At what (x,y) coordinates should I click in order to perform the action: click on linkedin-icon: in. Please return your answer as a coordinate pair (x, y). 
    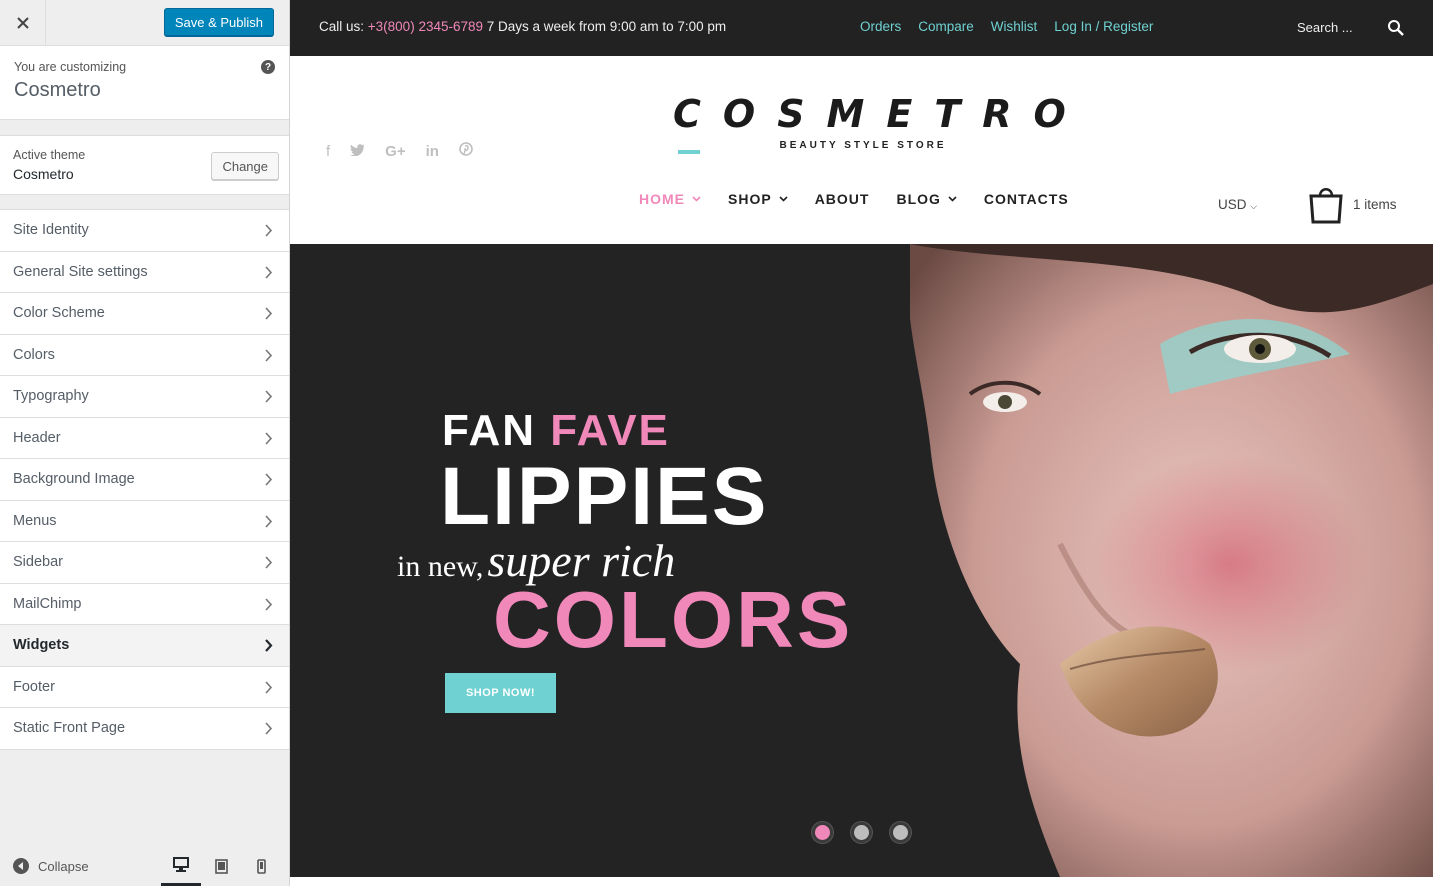
    Looking at the image, I should click on (432, 151).